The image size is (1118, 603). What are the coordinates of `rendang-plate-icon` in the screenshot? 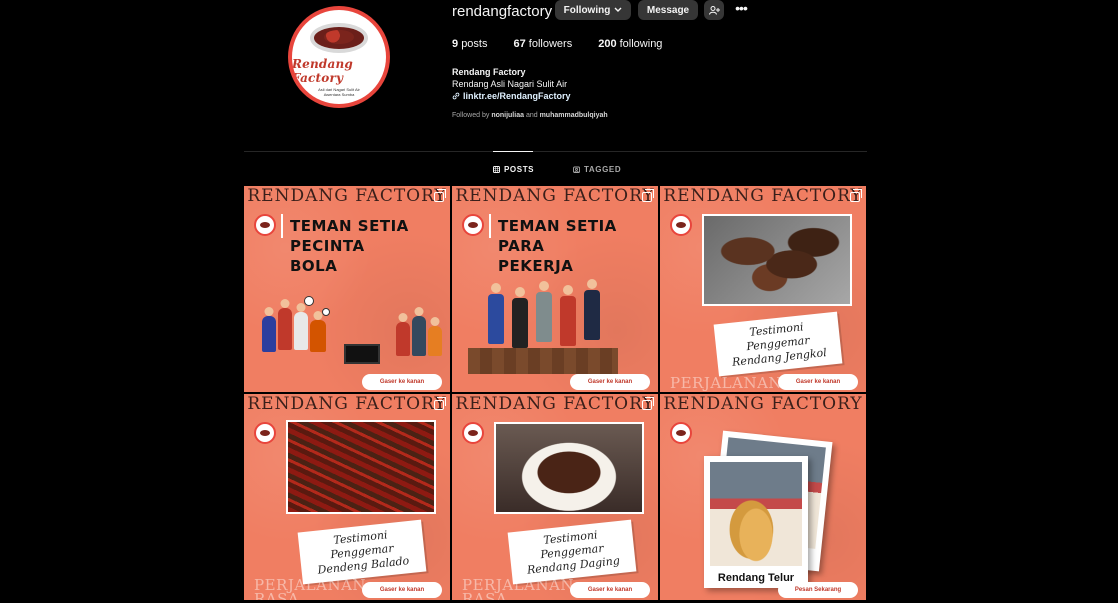 It's located at (339, 38).